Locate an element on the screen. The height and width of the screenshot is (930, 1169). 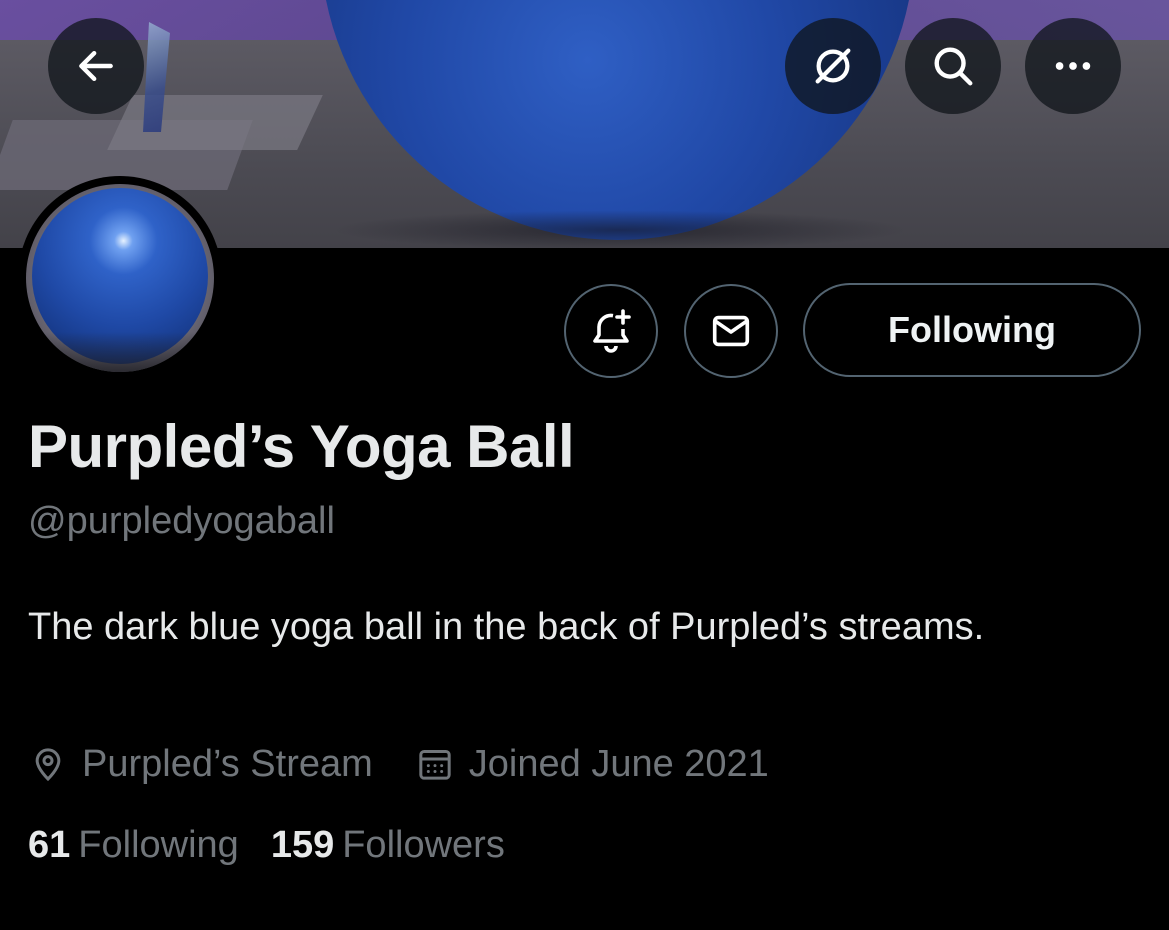
display-name: Purpled’s Yoga Ball is located at coordinates (301, 446).